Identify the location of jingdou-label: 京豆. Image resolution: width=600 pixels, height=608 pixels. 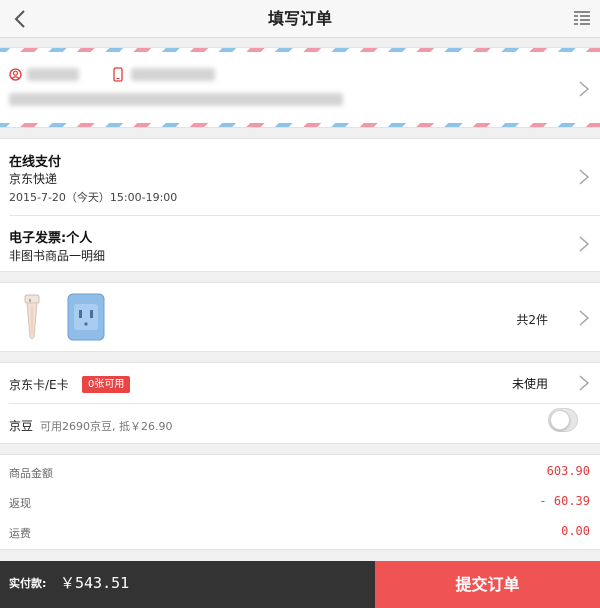
(21, 426).